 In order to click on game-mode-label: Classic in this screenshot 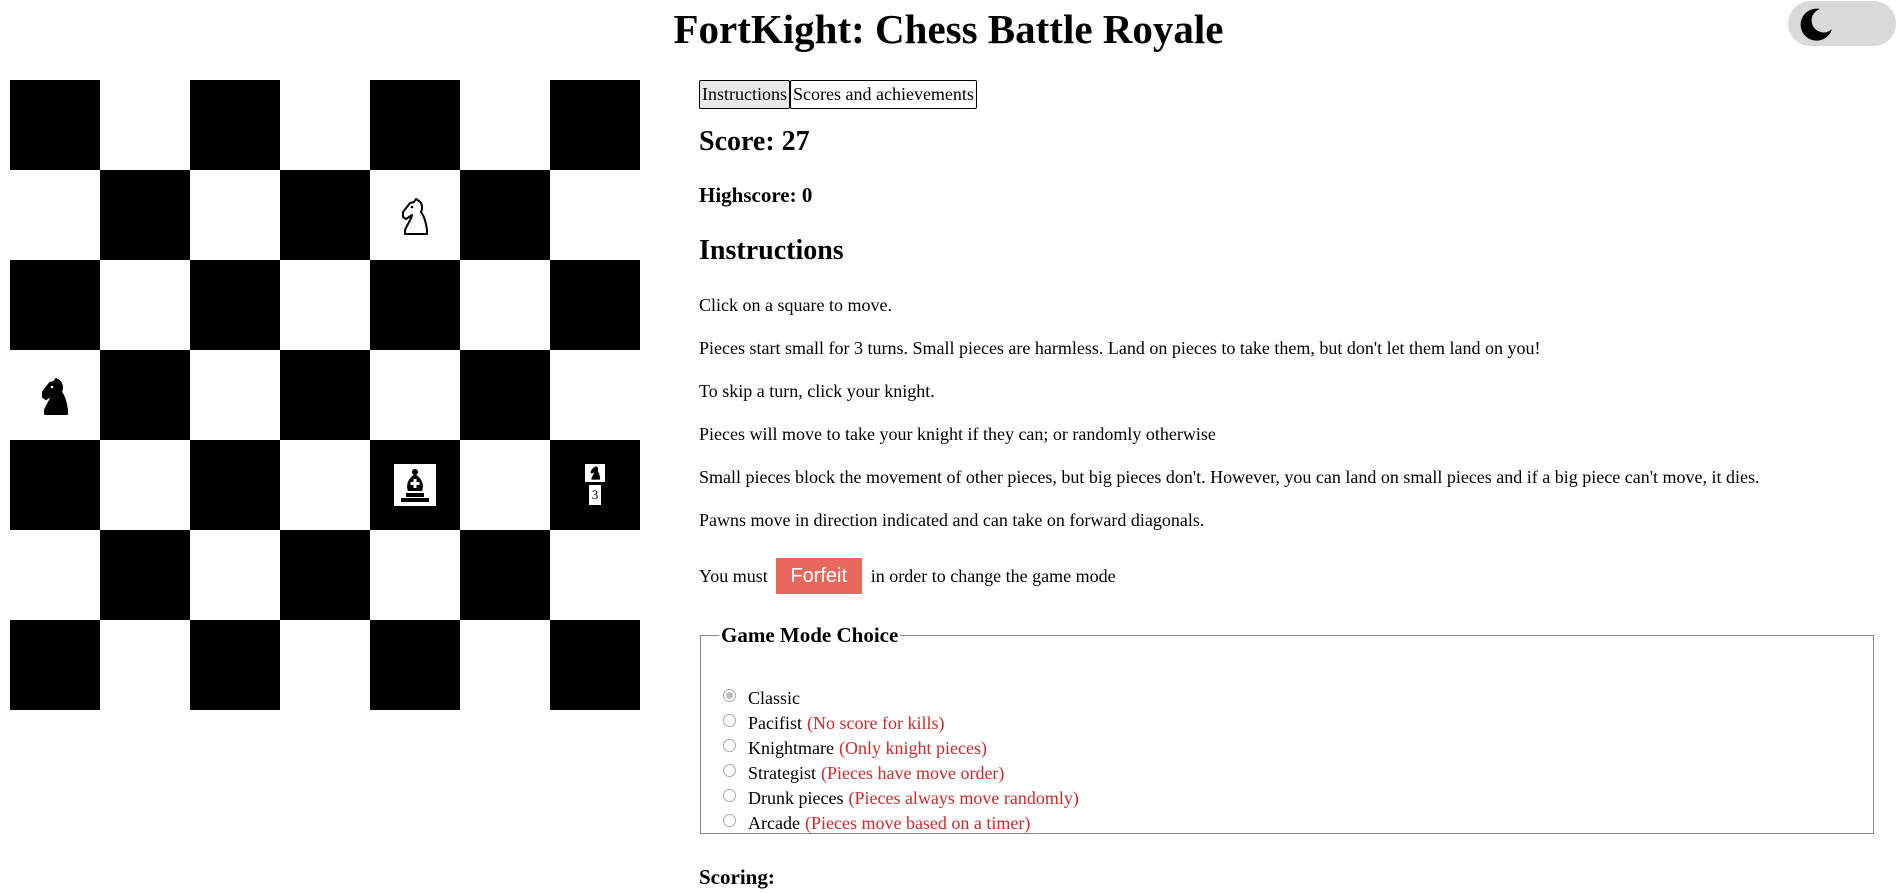, I will do `click(774, 698)`.